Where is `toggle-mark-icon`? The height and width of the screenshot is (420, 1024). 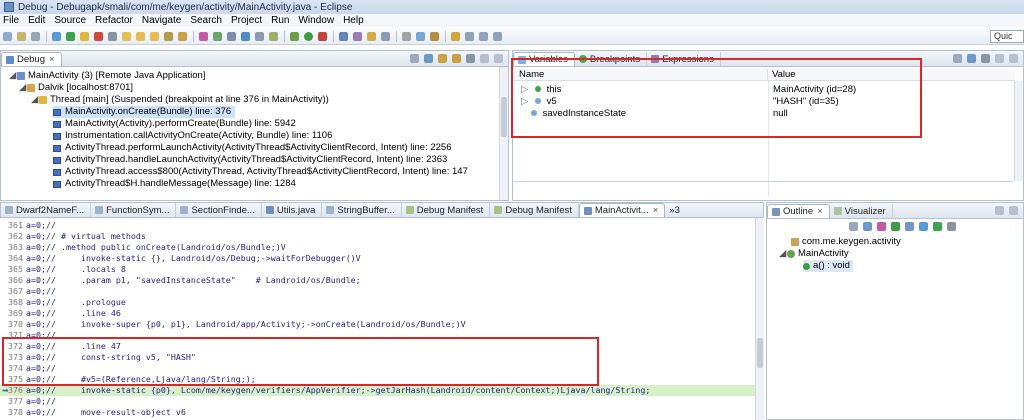 toggle-mark-icon is located at coordinates (406, 36).